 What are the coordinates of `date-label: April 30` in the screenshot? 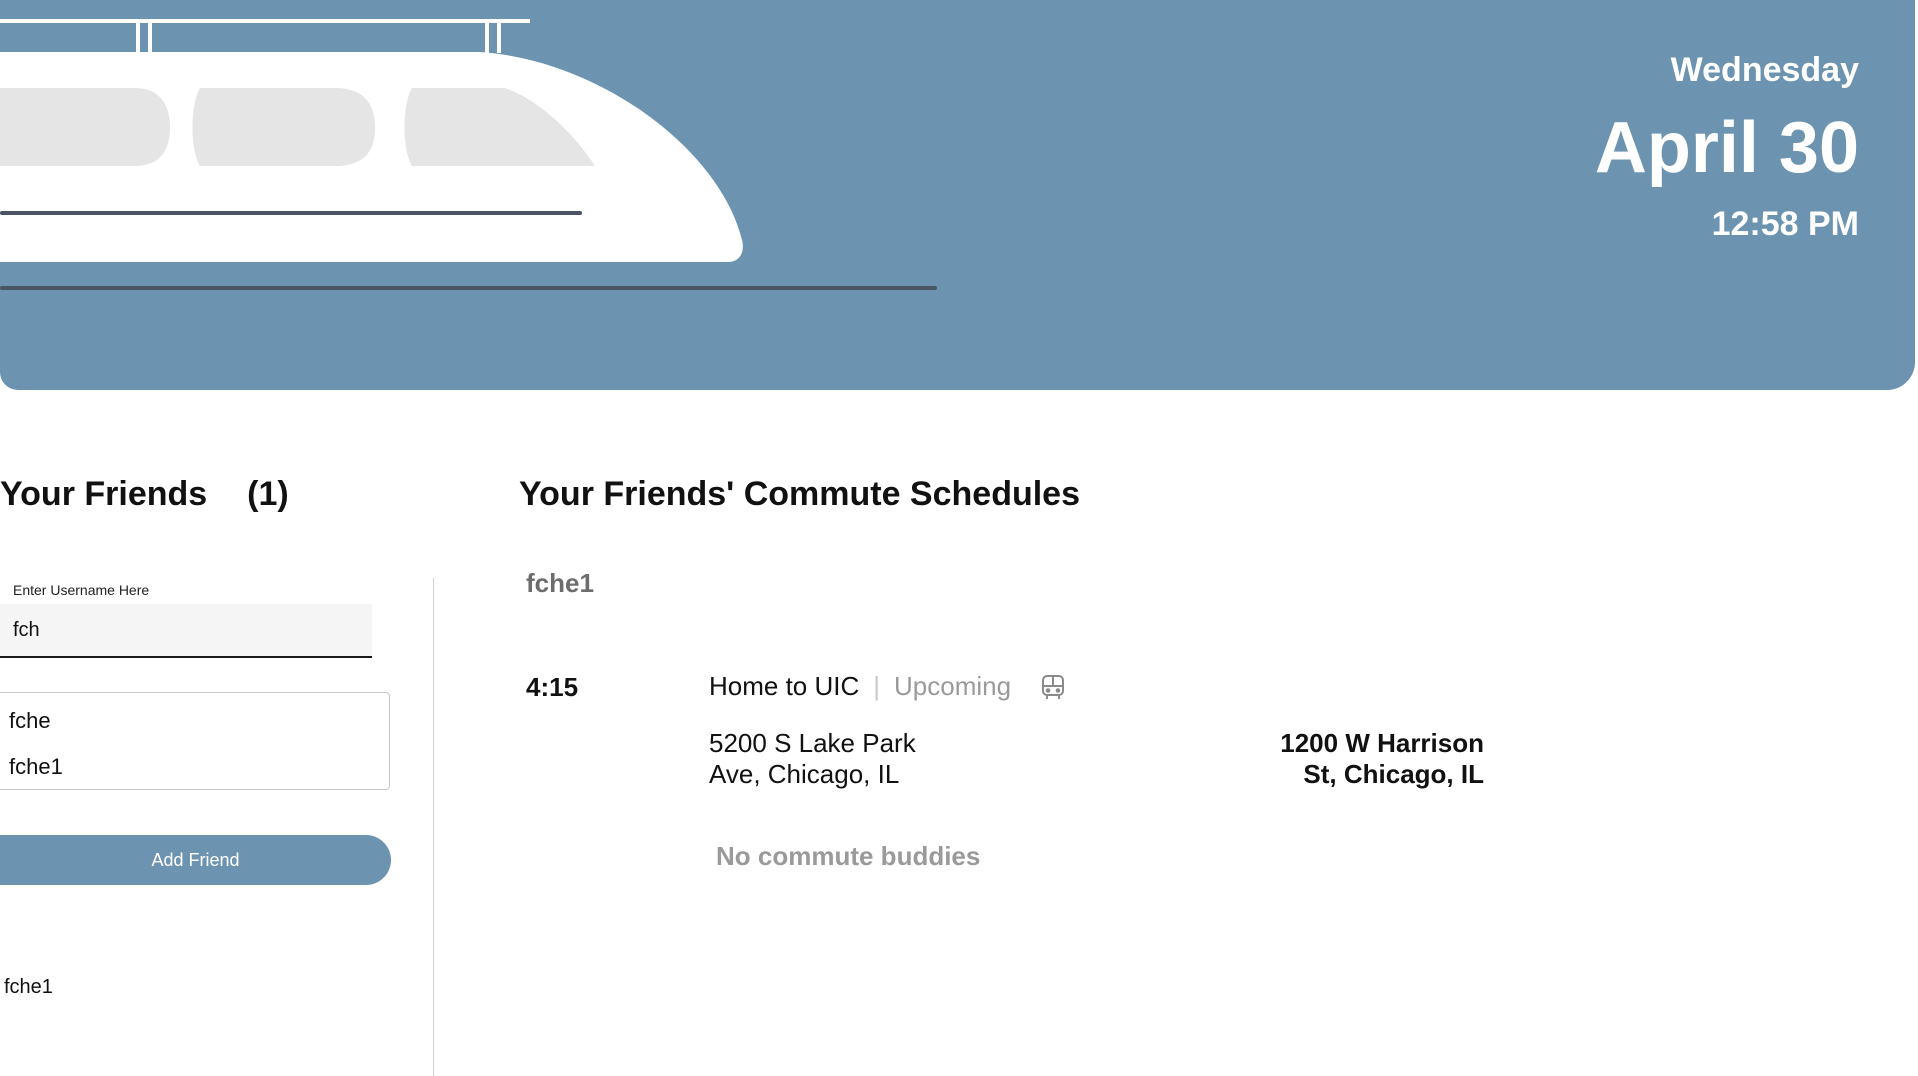 It's located at (1726, 148).